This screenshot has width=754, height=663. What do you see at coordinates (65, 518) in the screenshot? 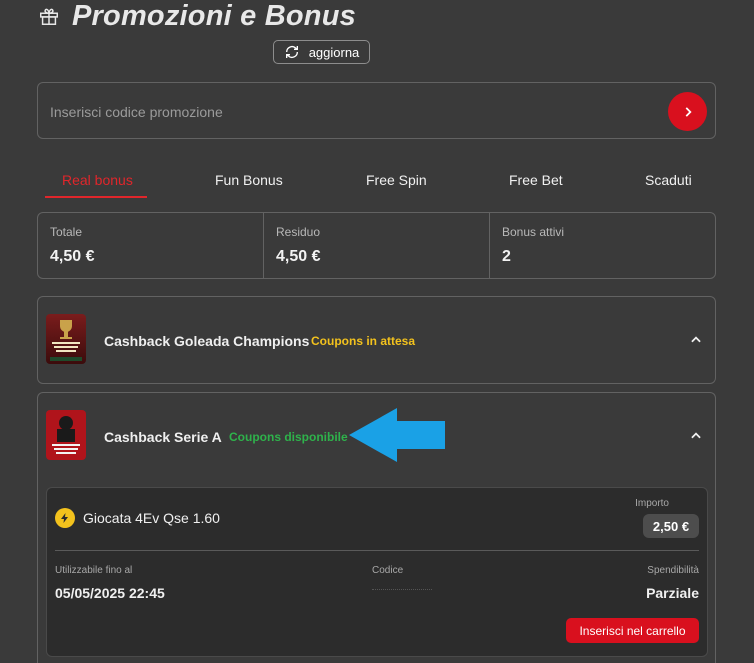
I see `lightning-icon` at bounding box center [65, 518].